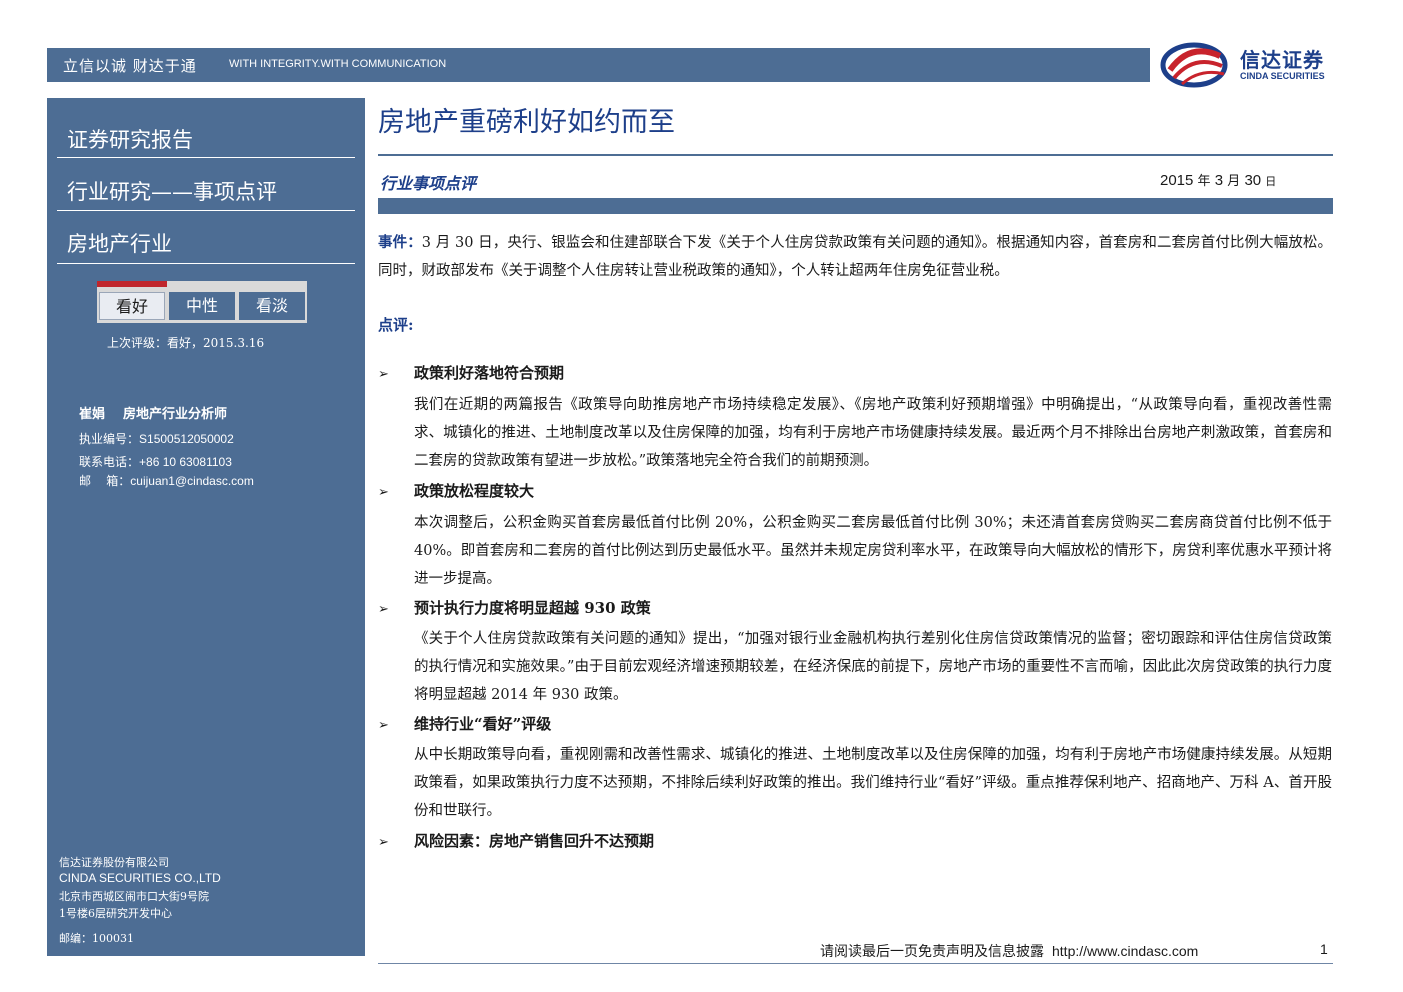 This screenshot has height=992, width=1403. What do you see at coordinates (932, 952) in the screenshot?
I see `disclaimer-text: 请阅读最后一页免责声明及信息披露` at bounding box center [932, 952].